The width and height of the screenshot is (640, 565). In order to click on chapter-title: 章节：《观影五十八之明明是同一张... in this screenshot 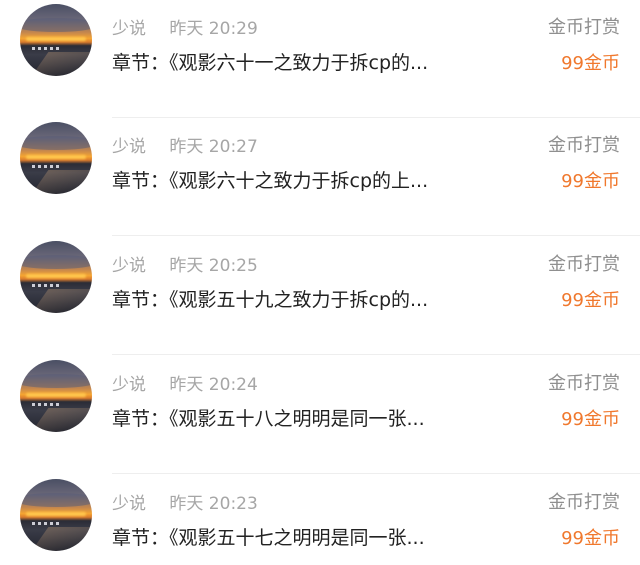, I will do `click(317, 417)`.